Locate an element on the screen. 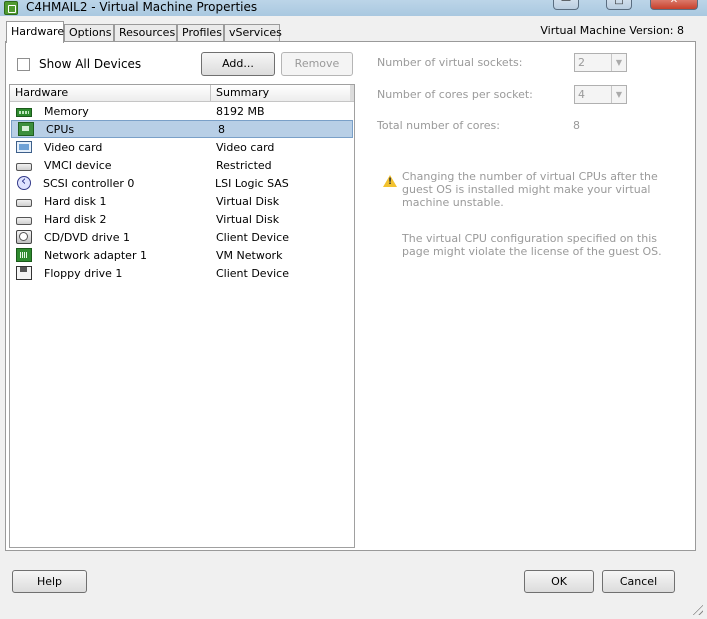 The height and width of the screenshot is (619, 707). table-row: CPUs 8 is located at coordinates (182, 129).